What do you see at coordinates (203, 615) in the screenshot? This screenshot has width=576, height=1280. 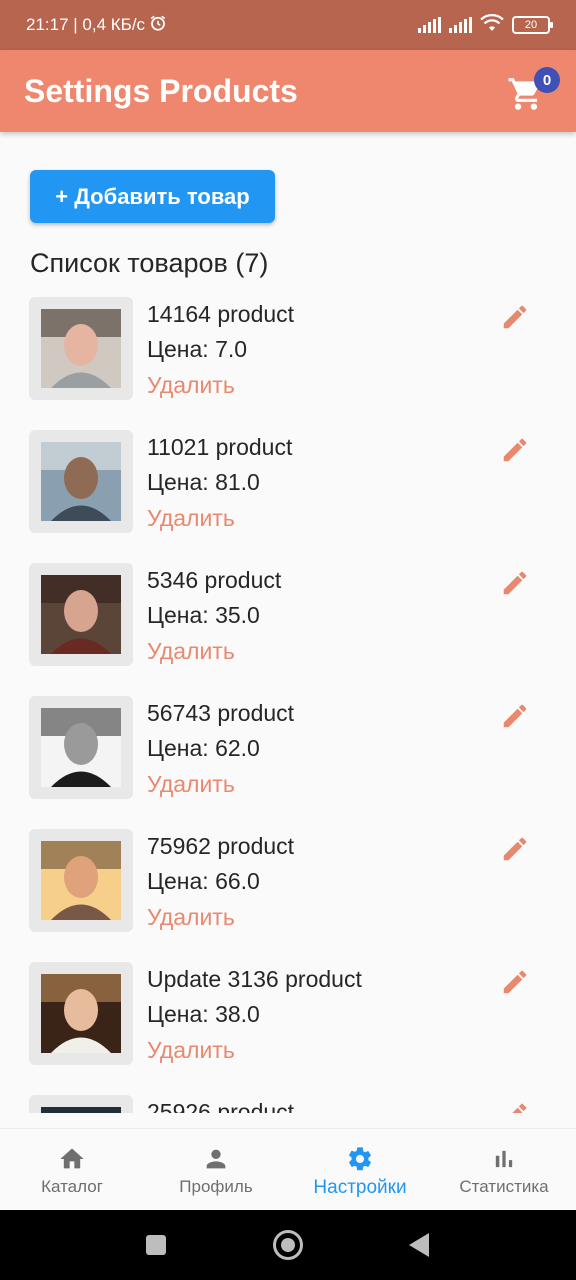 I see `product-price: Цена: 35.0` at bounding box center [203, 615].